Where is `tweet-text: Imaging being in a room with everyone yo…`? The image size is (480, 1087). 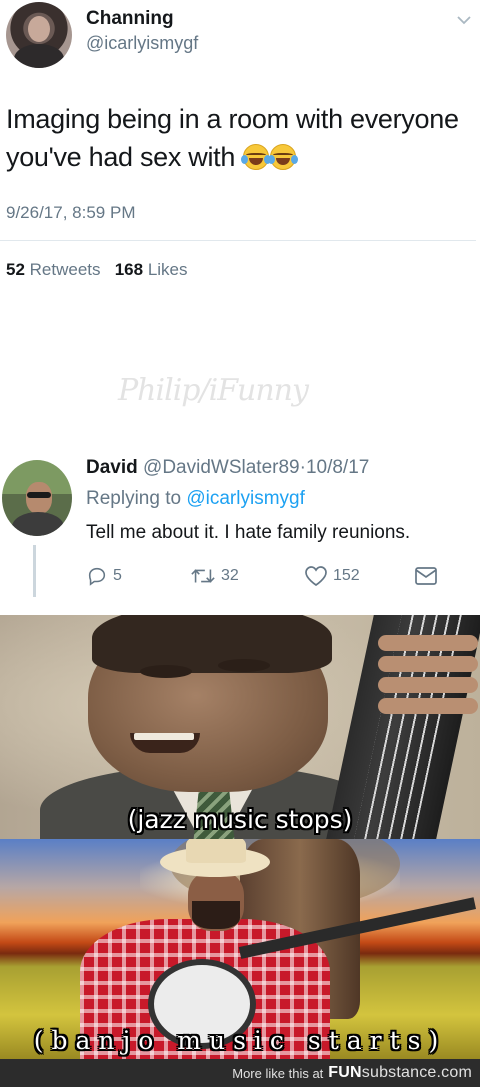
tweet-text: Imaging being in a room with everyone yo… is located at coordinates (241, 138).